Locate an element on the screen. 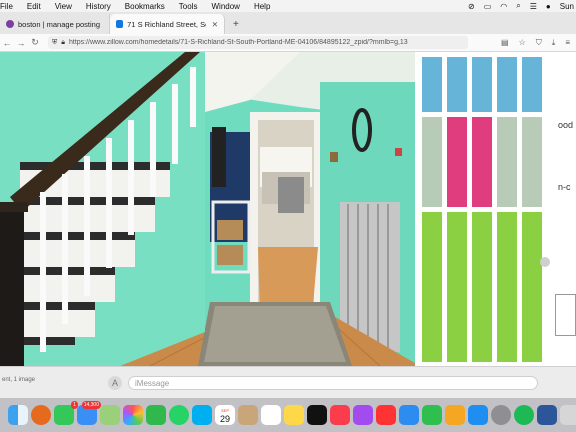 This screenshot has width=576, height=432. apps-icon: A is located at coordinates (115, 383).